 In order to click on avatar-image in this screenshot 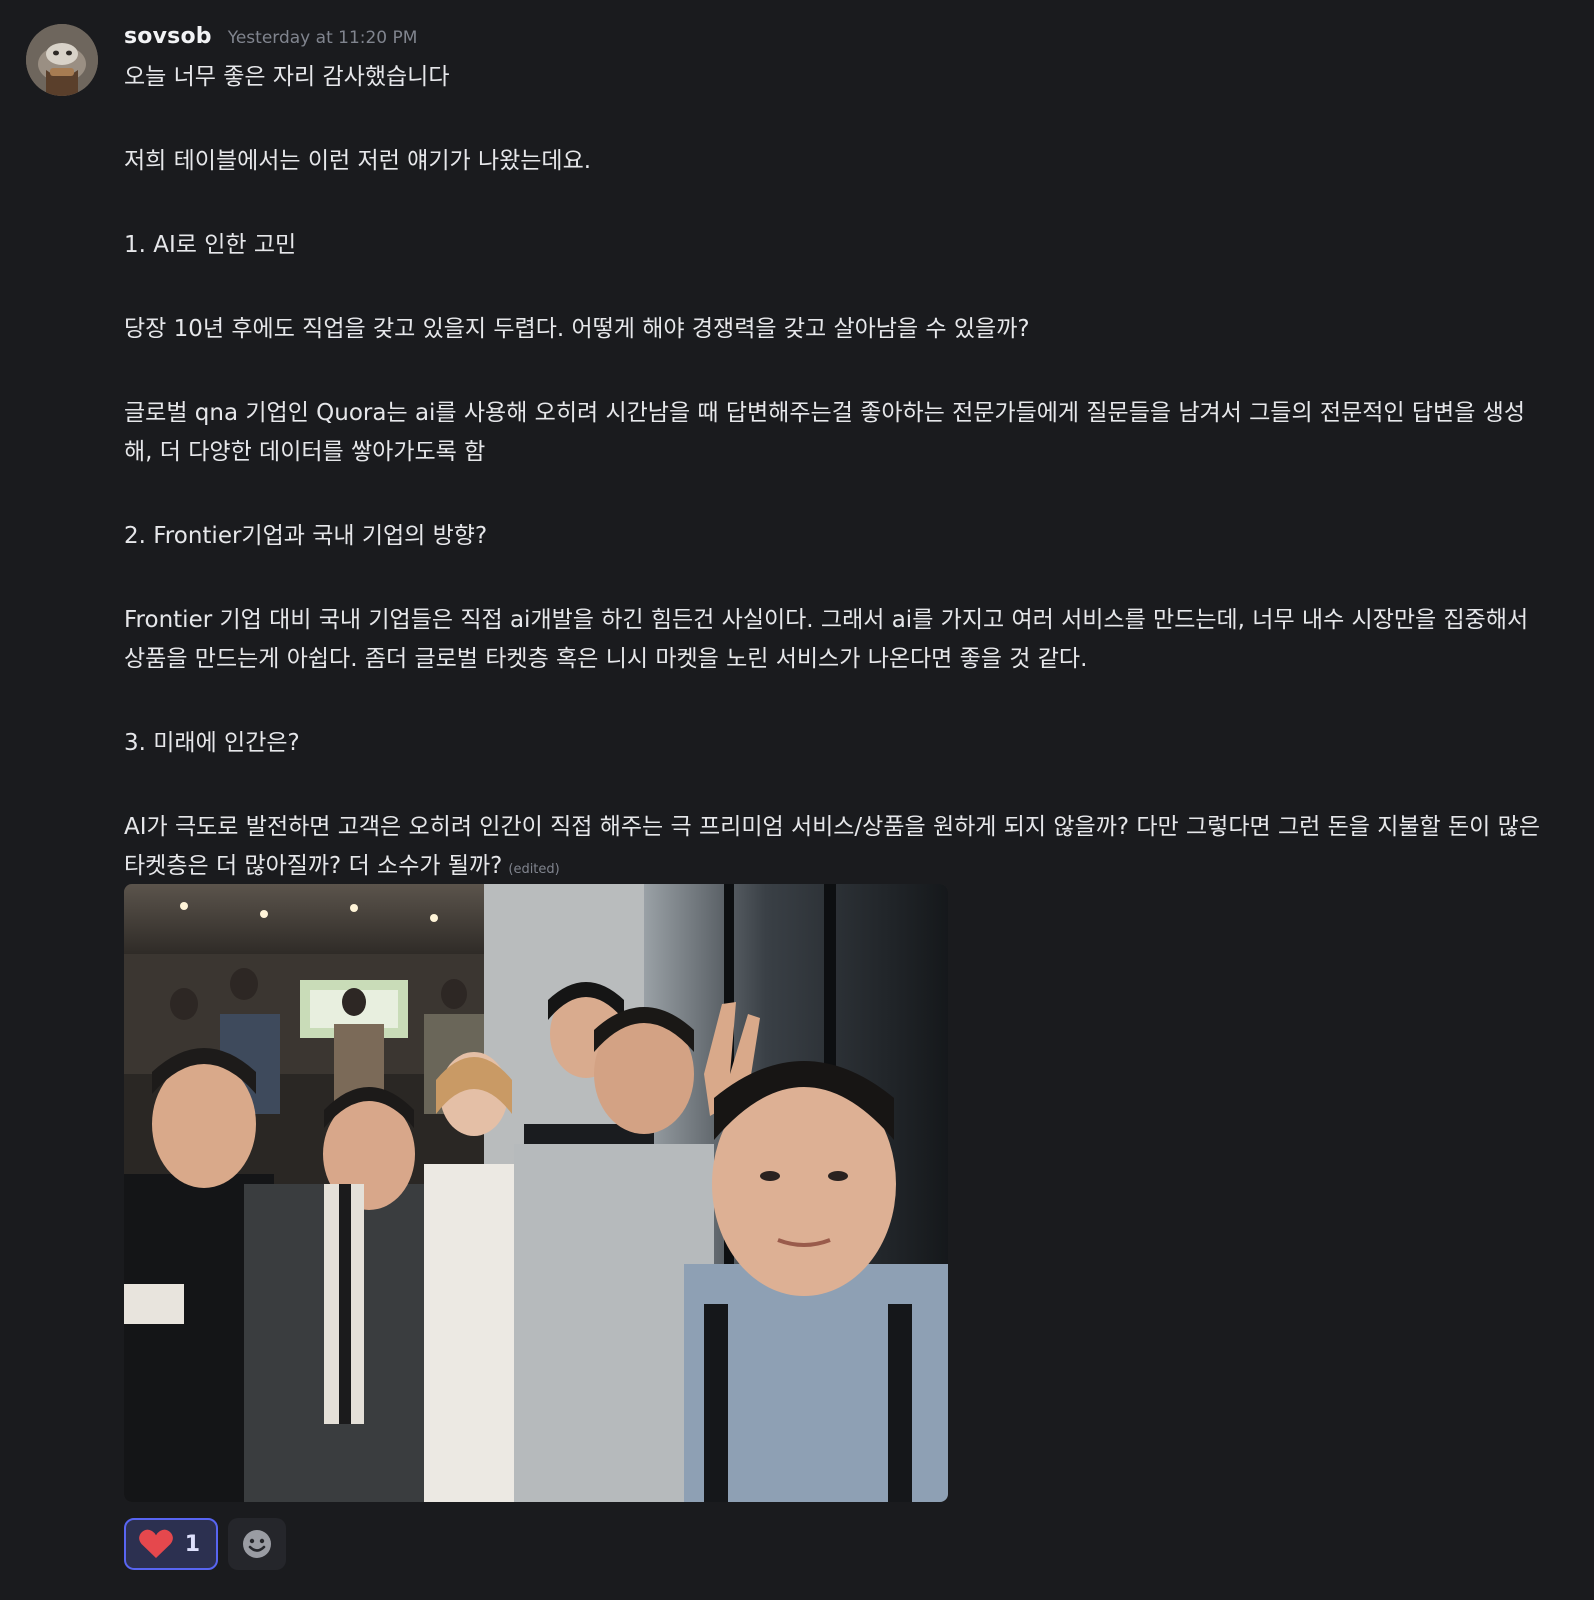, I will do `click(62, 60)`.